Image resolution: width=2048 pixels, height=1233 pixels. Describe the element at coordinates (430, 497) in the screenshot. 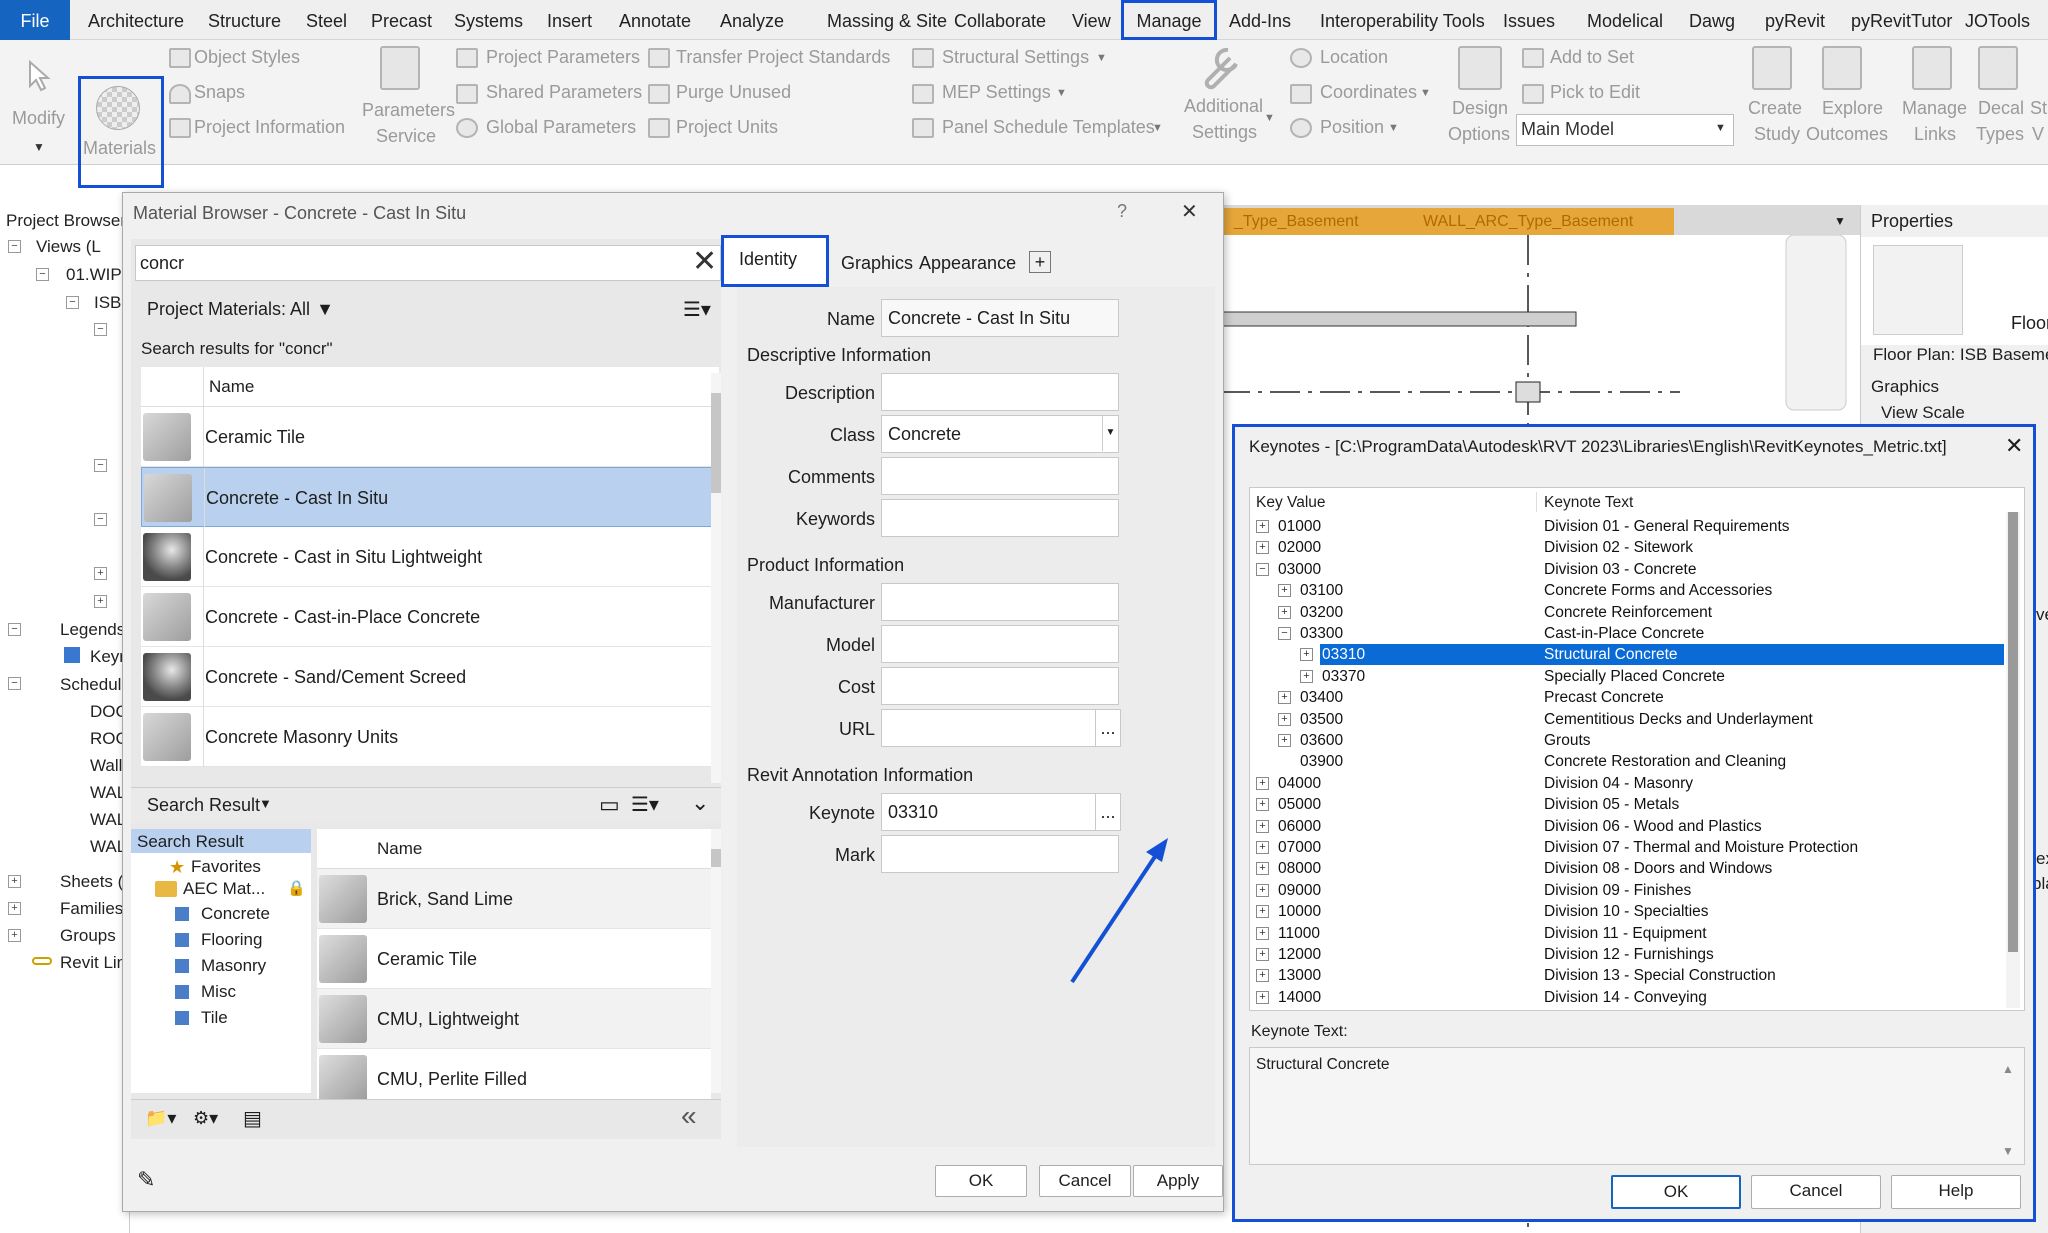

I see `material-row: Concrete - Cast In Situ` at that location.